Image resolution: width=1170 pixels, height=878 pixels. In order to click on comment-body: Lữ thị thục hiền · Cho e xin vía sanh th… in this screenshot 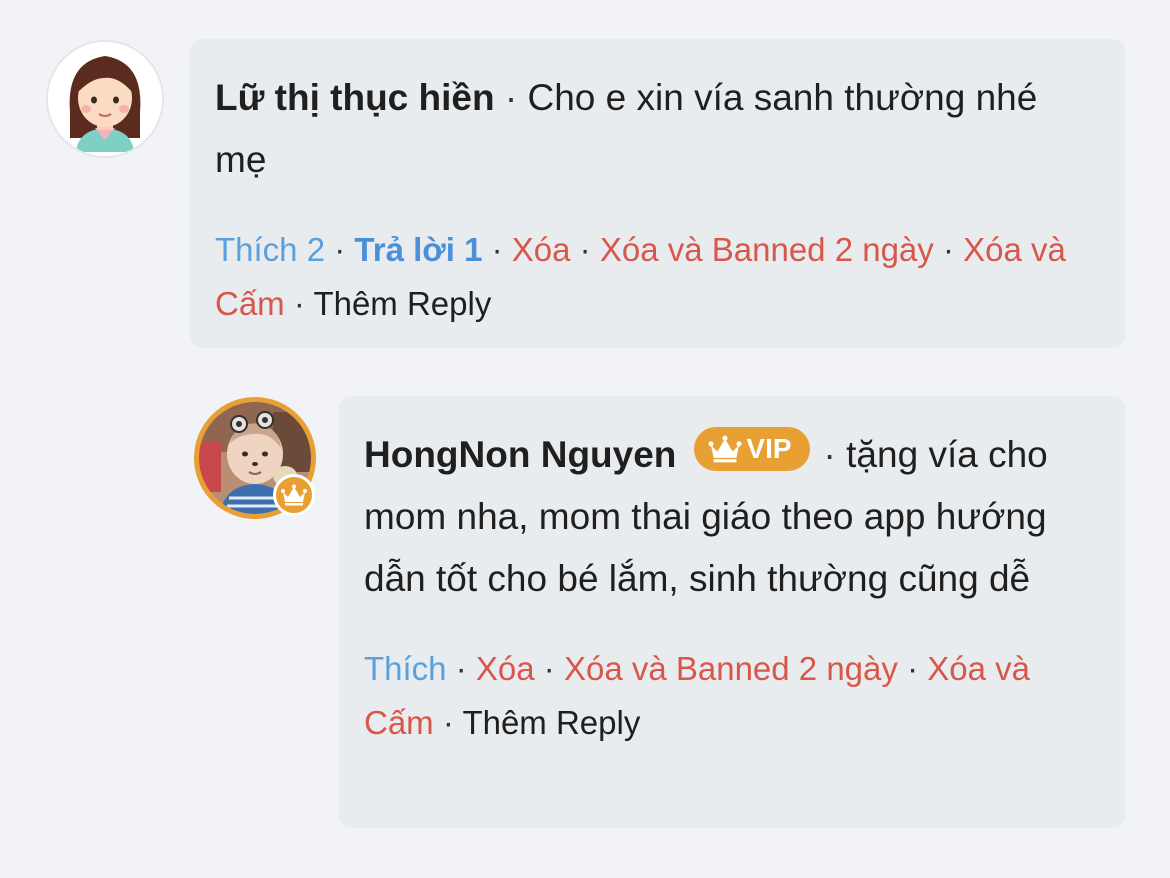, I will do `click(650, 129)`.